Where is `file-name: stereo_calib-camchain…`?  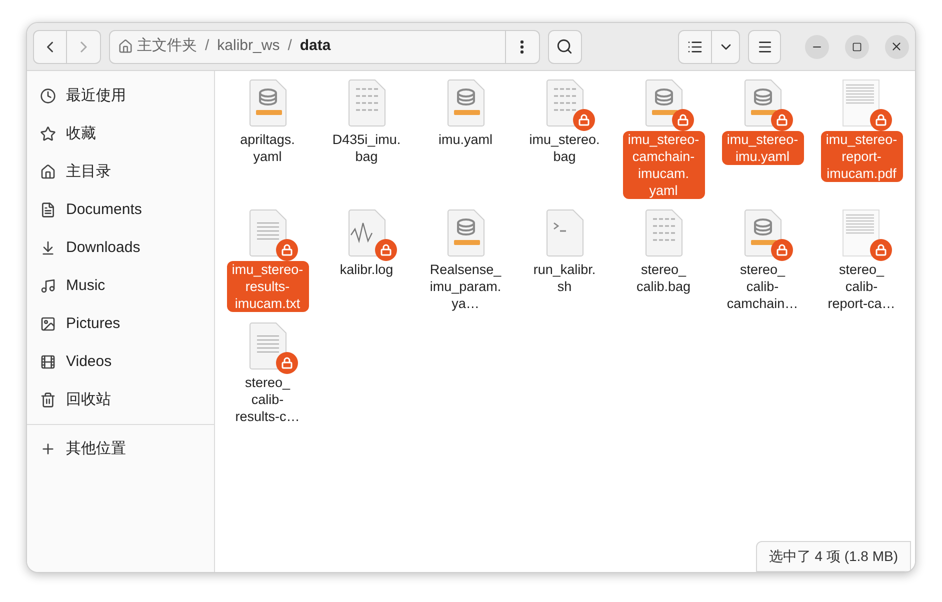 file-name: stereo_calib-camchain… is located at coordinates (763, 286).